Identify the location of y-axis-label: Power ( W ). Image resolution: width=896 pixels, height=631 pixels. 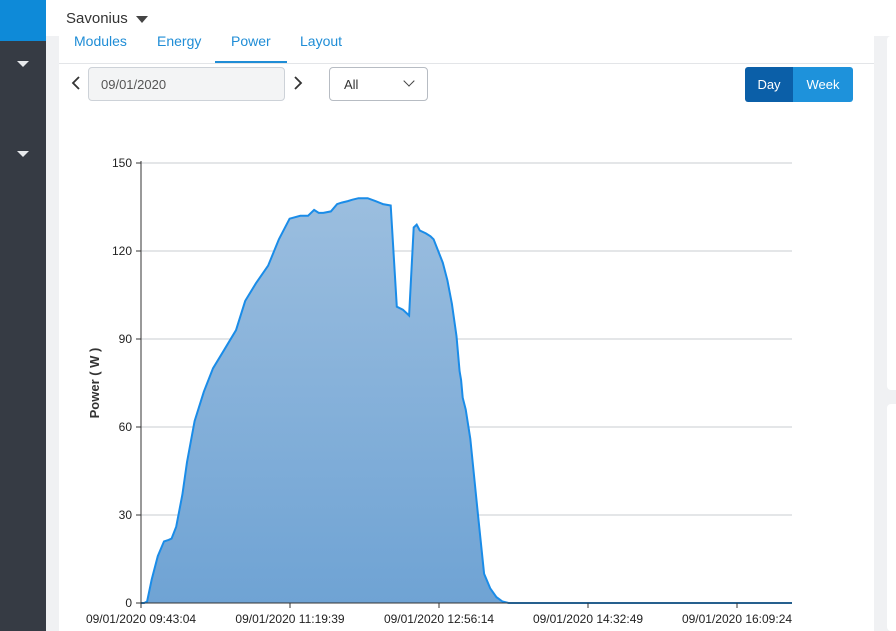
(94, 383).